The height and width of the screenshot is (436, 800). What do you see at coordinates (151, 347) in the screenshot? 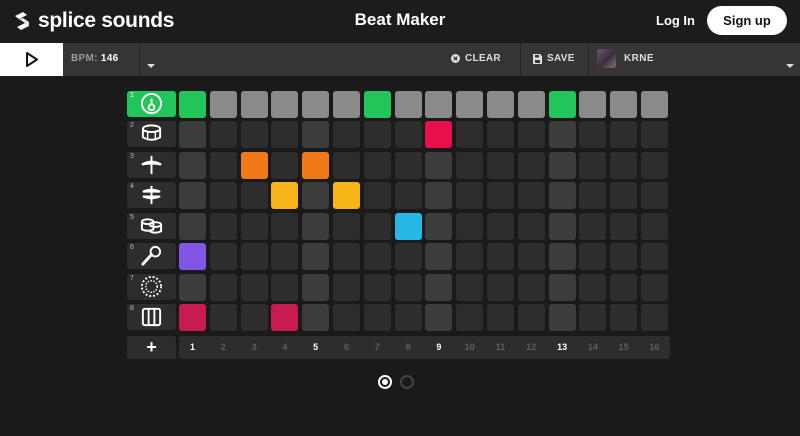
I see `add-instrument-button: +` at bounding box center [151, 347].